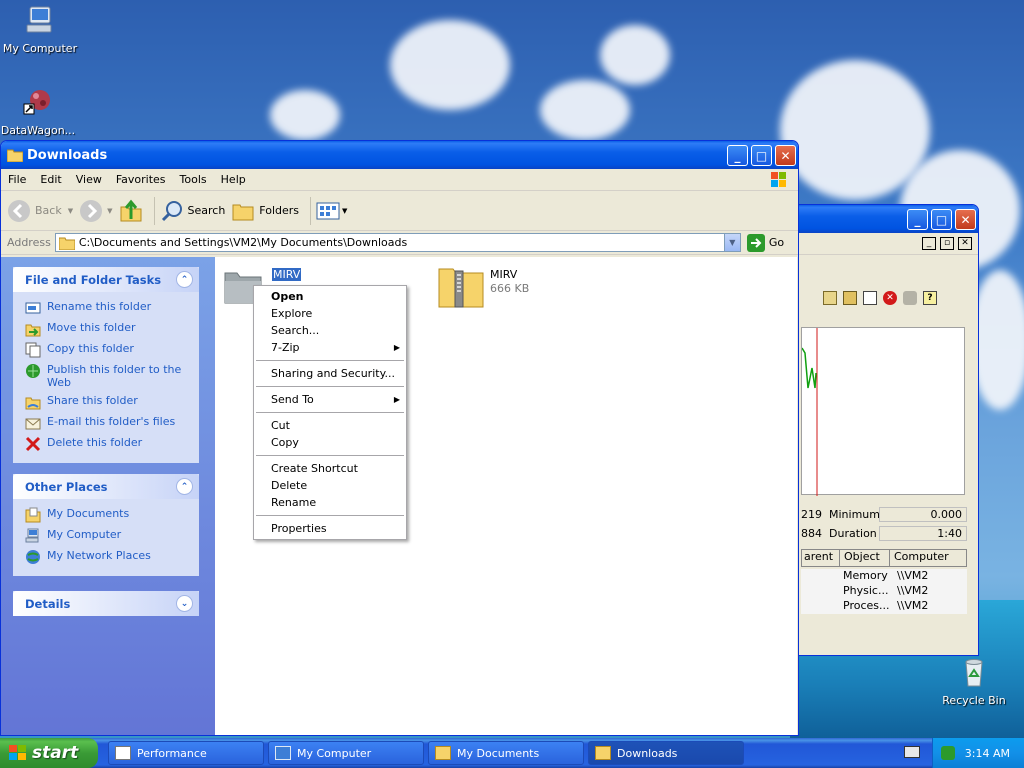  I want to click on perf-graph, so click(883, 411).